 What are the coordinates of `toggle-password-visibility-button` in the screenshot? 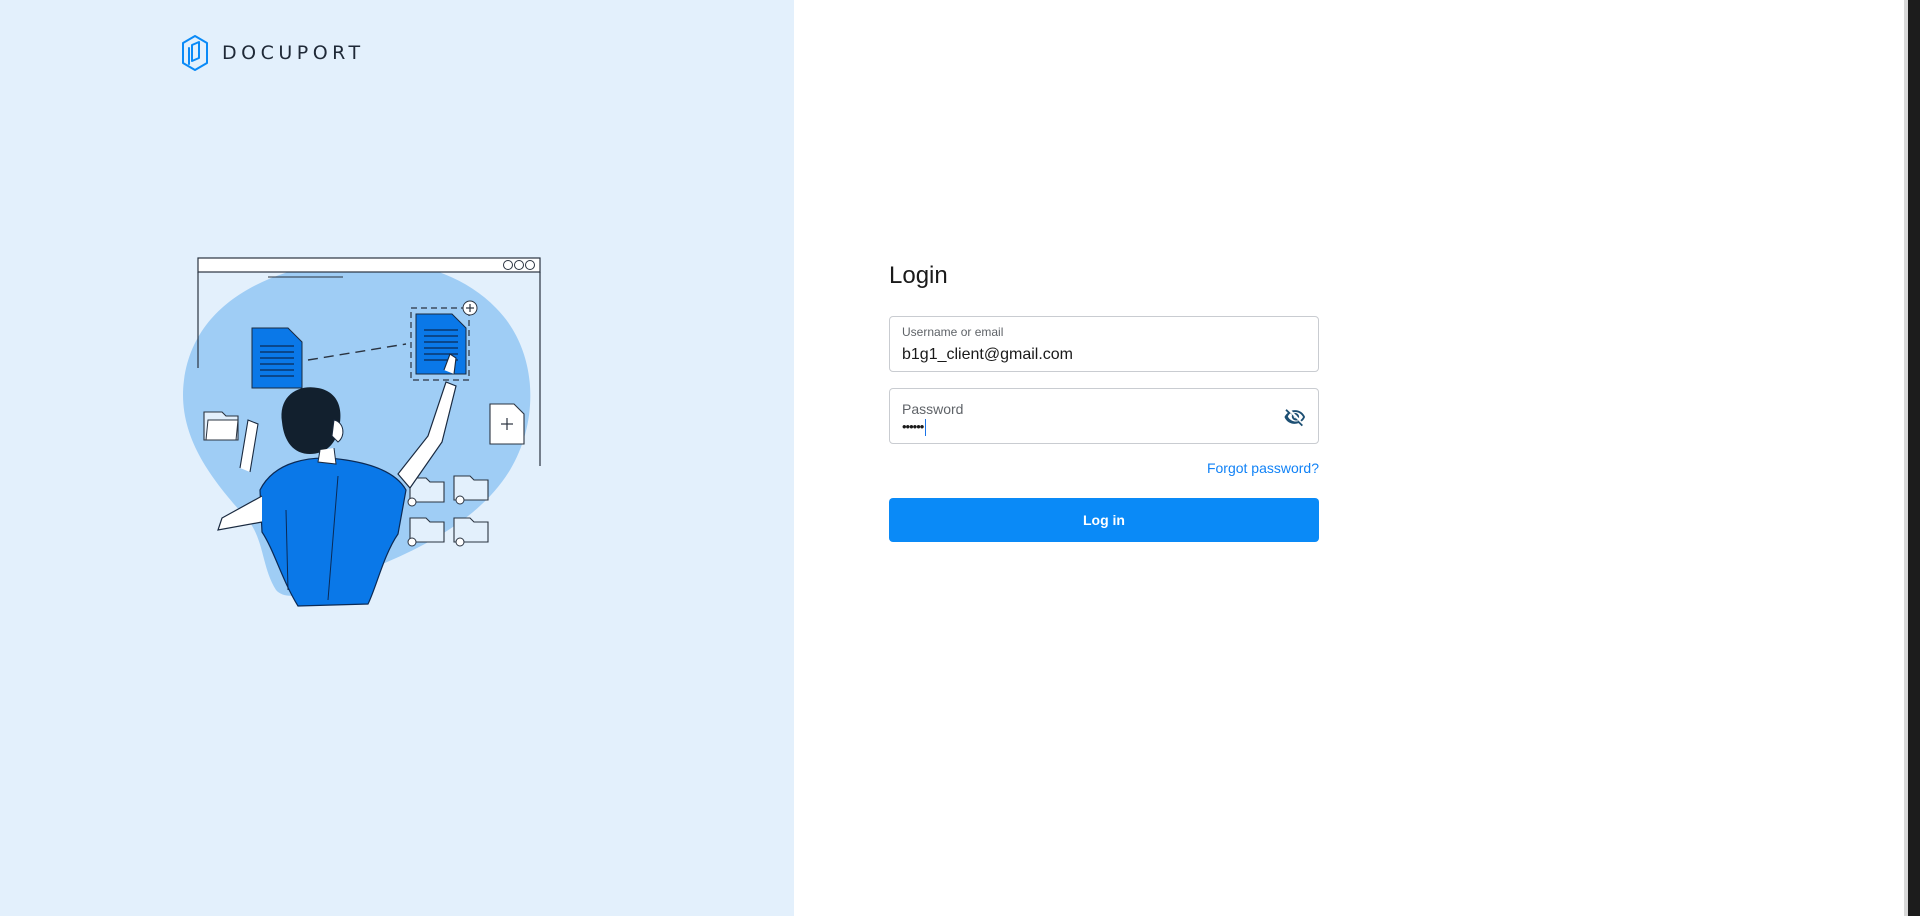 It's located at (1295, 417).